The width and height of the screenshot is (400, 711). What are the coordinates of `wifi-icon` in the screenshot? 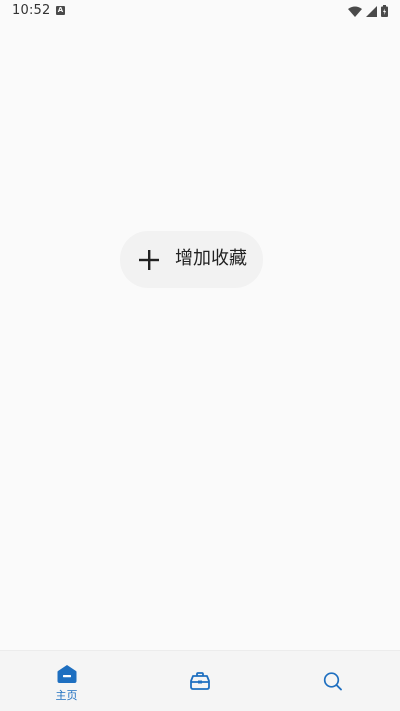 It's located at (355, 11).